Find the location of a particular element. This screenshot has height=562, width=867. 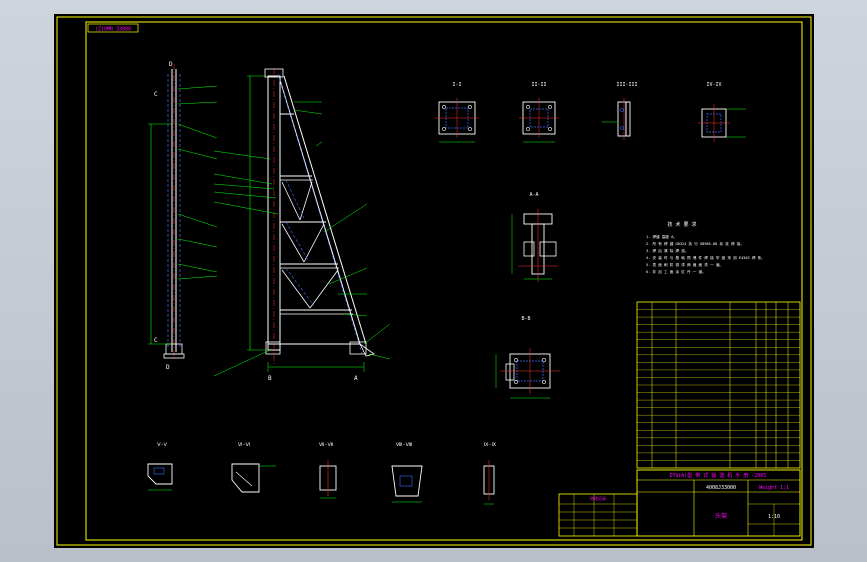

section-label-1: I-I is located at coordinates (456, 85).